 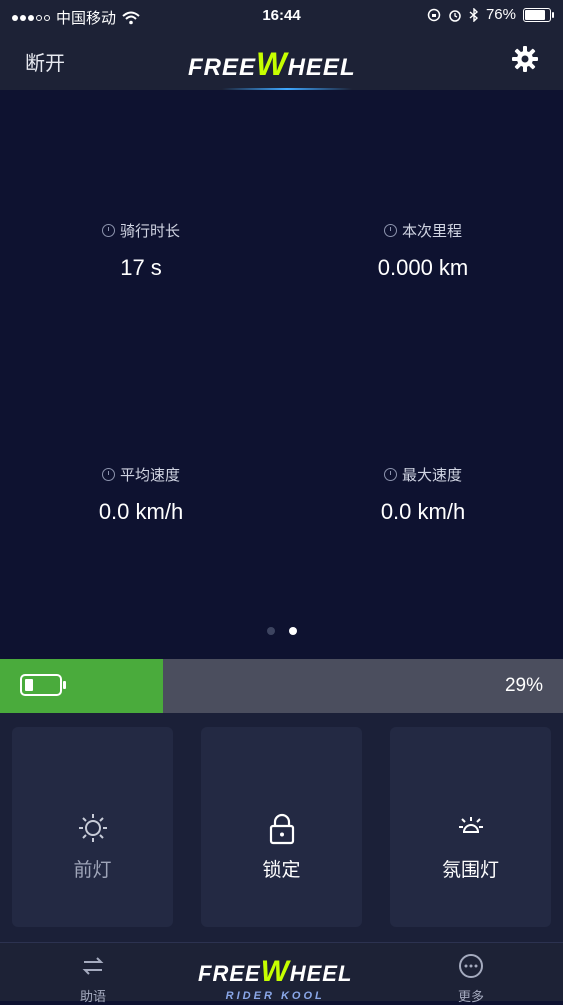 What do you see at coordinates (45, 61) in the screenshot?
I see `disconnect-button: 断开` at bounding box center [45, 61].